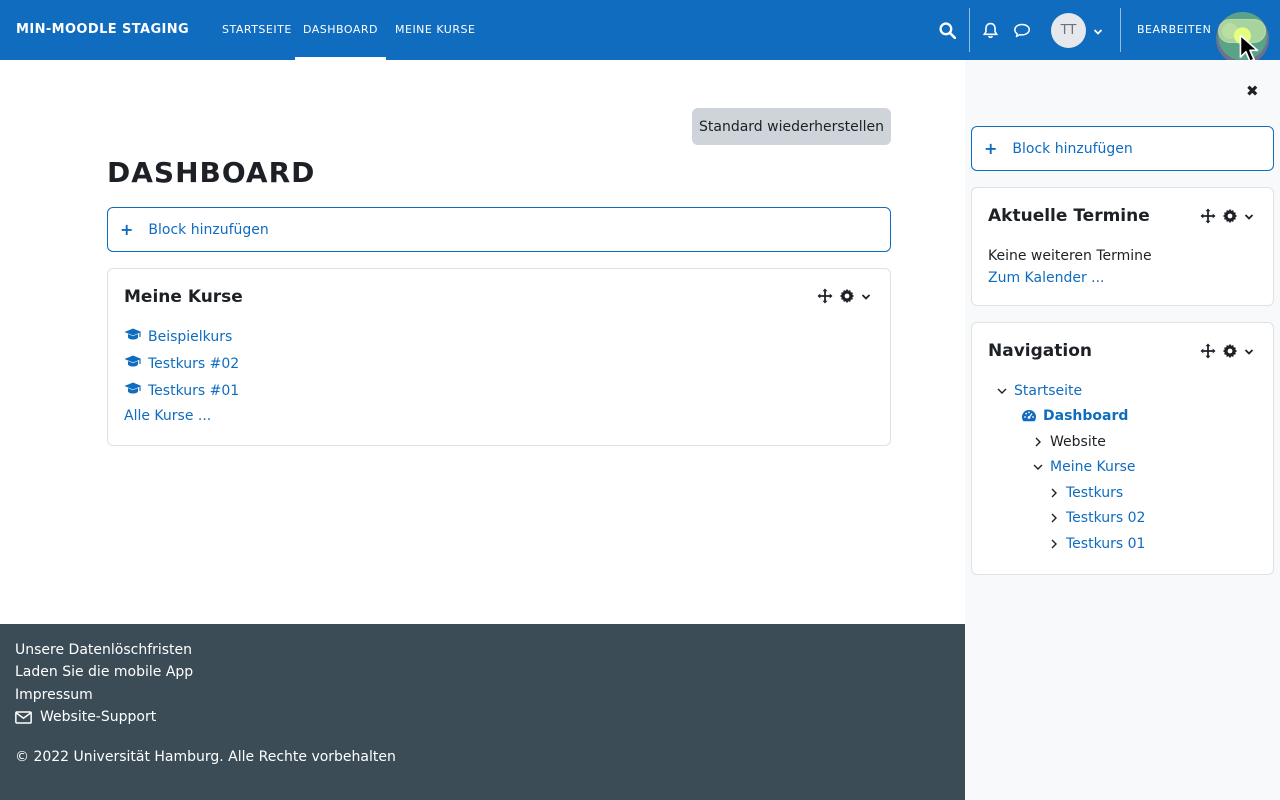 This screenshot has height=800, width=1280. What do you see at coordinates (1093, 467) in the screenshot?
I see `nav-tree-label: Meine Kurse` at bounding box center [1093, 467].